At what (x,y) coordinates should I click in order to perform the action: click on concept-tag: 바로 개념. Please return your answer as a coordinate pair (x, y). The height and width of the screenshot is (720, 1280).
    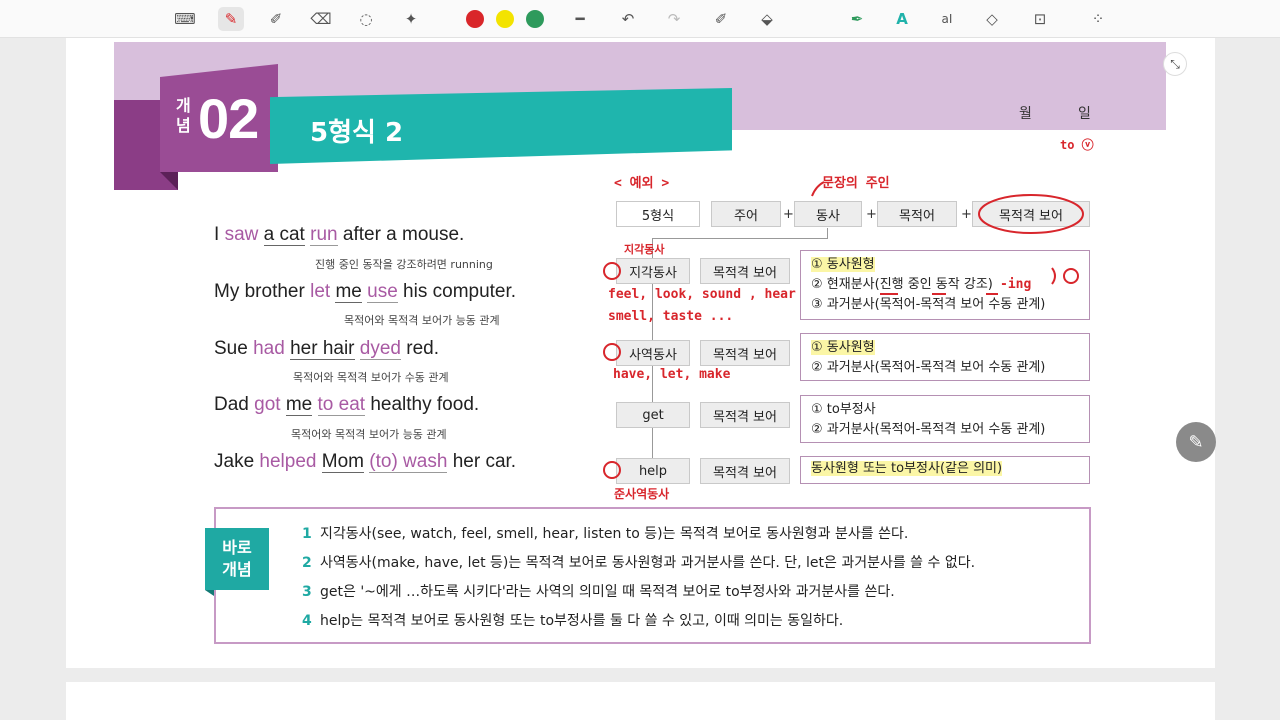
    Looking at the image, I should click on (237, 559).